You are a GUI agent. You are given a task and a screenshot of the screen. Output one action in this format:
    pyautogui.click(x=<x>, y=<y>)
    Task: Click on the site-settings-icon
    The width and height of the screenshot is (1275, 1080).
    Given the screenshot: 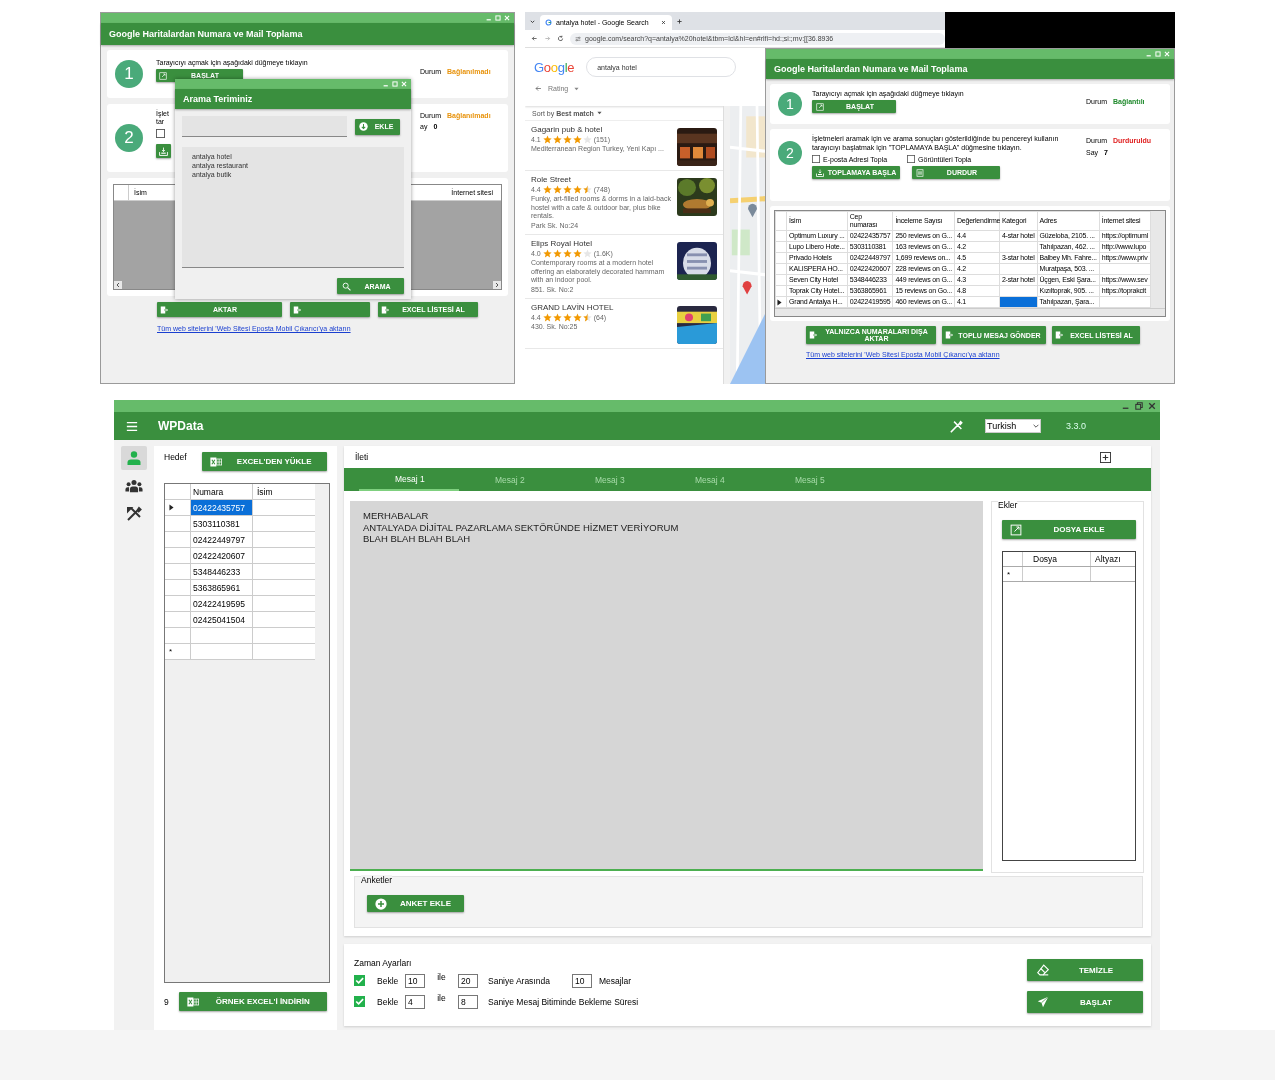 What is the action you would take?
    pyautogui.click(x=578, y=38)
    